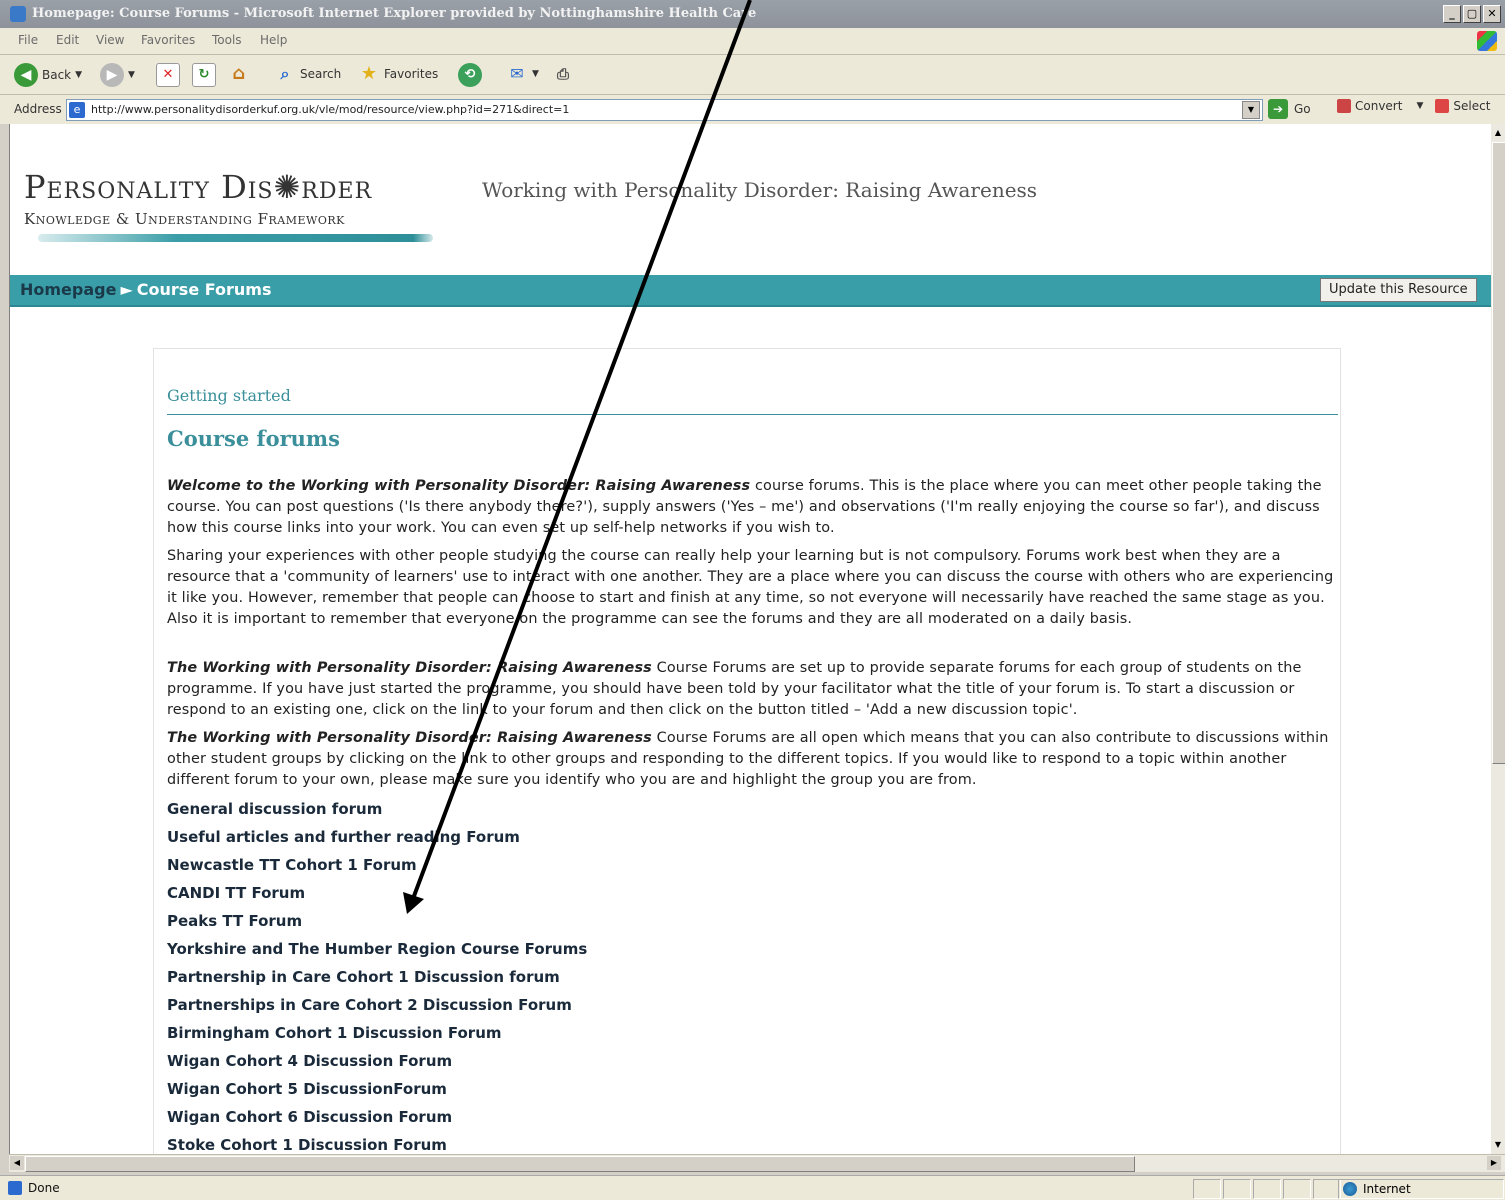  What do you see at coordinates (234, 921) in the screenshot?
I see `forum-link: Peaks TT Forum` at bounding box center [234, 921].